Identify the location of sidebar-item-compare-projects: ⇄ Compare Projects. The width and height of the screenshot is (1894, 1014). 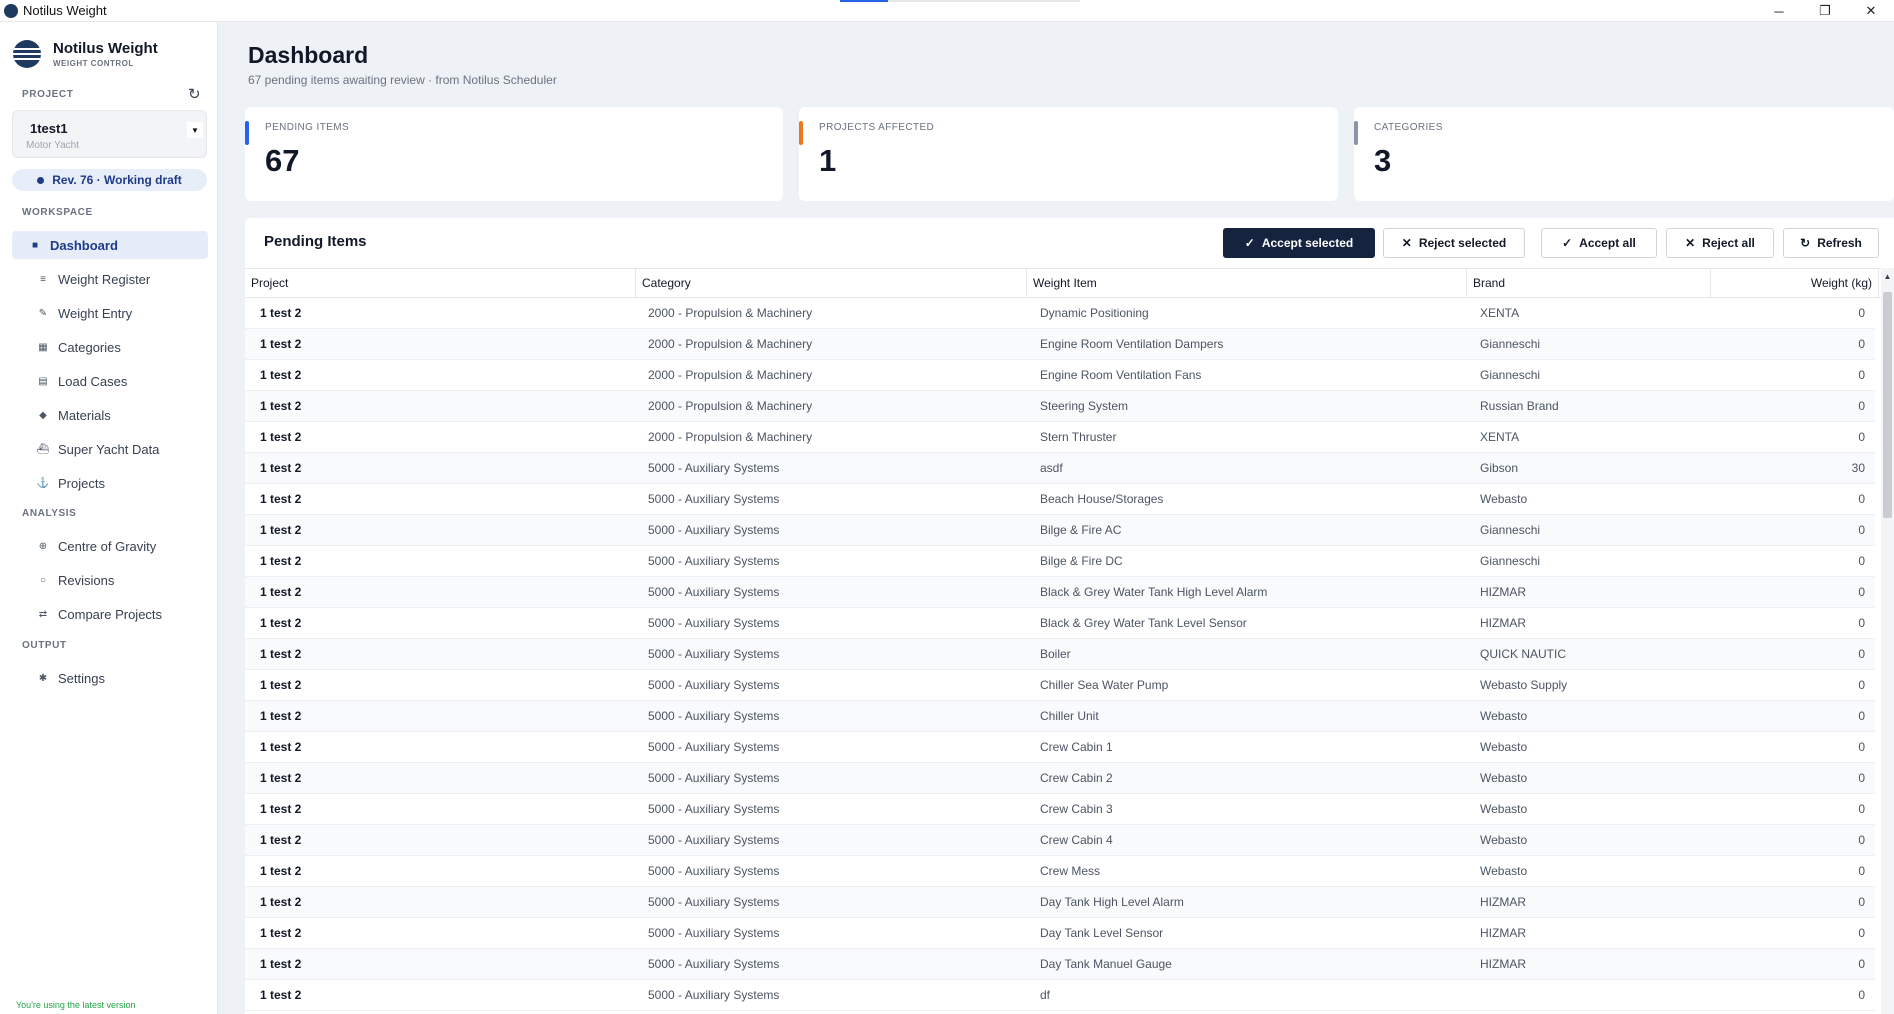
(110, 614).